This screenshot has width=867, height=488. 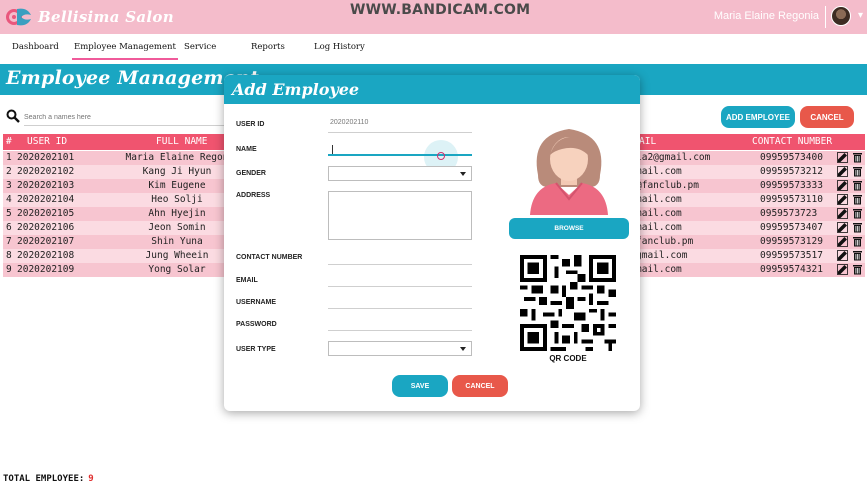 I want to click on avatar, so click(x=841, y=16).